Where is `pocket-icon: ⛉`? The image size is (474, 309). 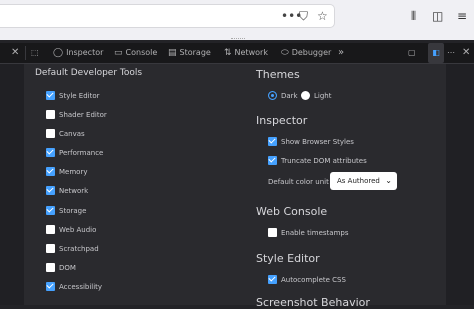
pocket-icon: ⛉ is located at coordinates (303, 16).